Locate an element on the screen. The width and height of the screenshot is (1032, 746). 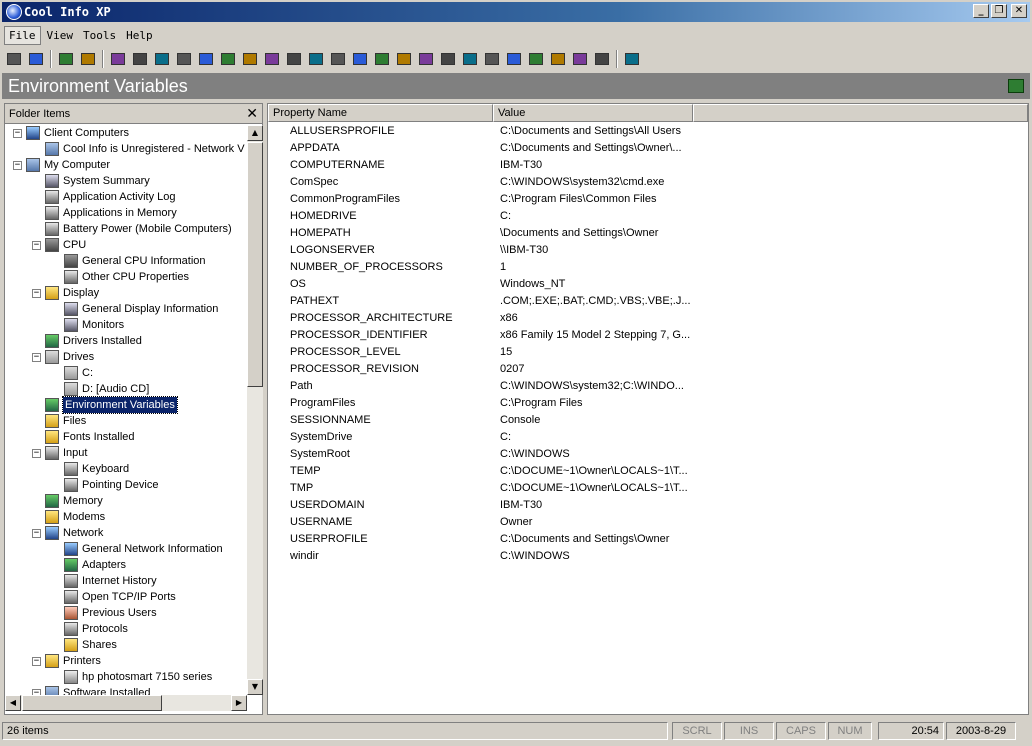
tree-vertical-scrollbar: ▲ ▼ is located at coordinates (255, 410).